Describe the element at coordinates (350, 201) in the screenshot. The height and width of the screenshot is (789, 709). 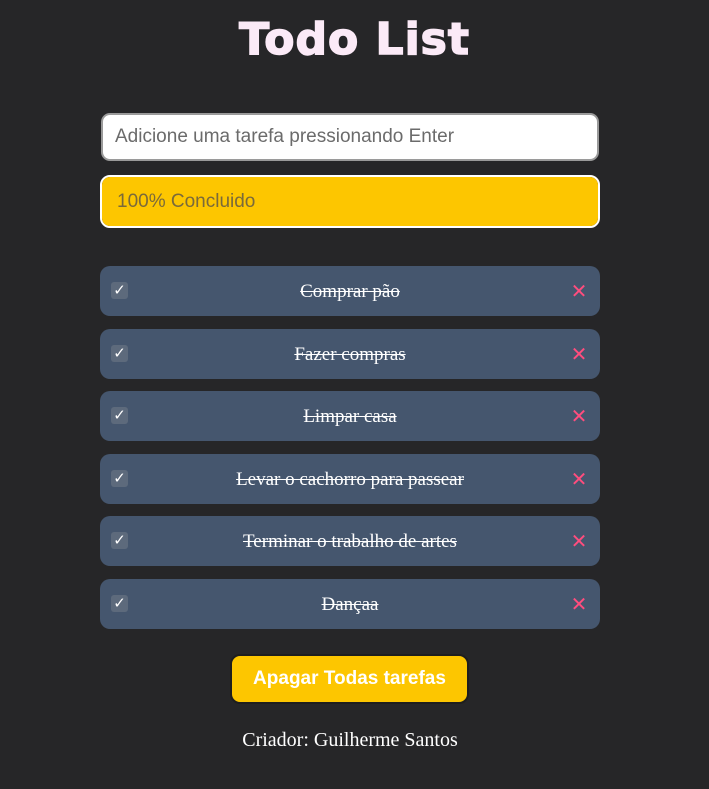
I see `progress-bar: 100% Concluido` at that location.